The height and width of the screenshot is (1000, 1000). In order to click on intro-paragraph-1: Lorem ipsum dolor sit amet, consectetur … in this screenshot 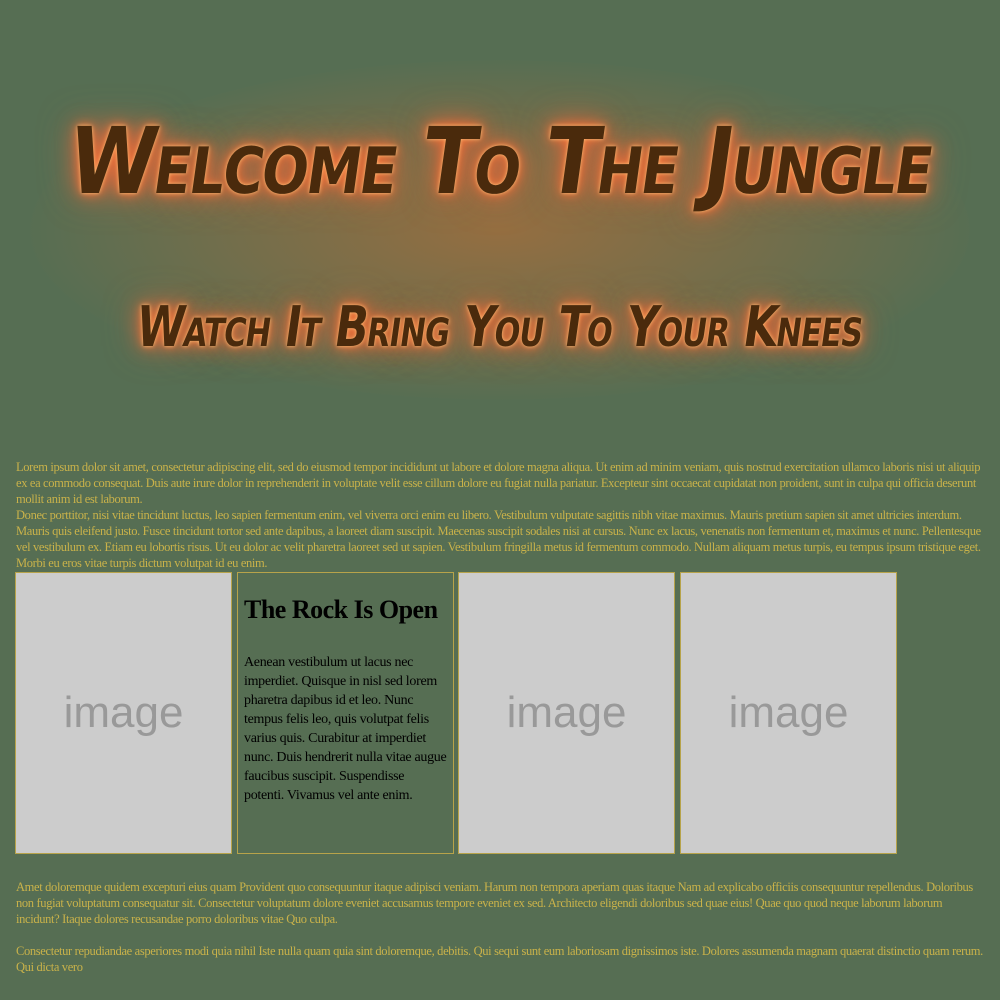, I will do `click(498, 483)`.